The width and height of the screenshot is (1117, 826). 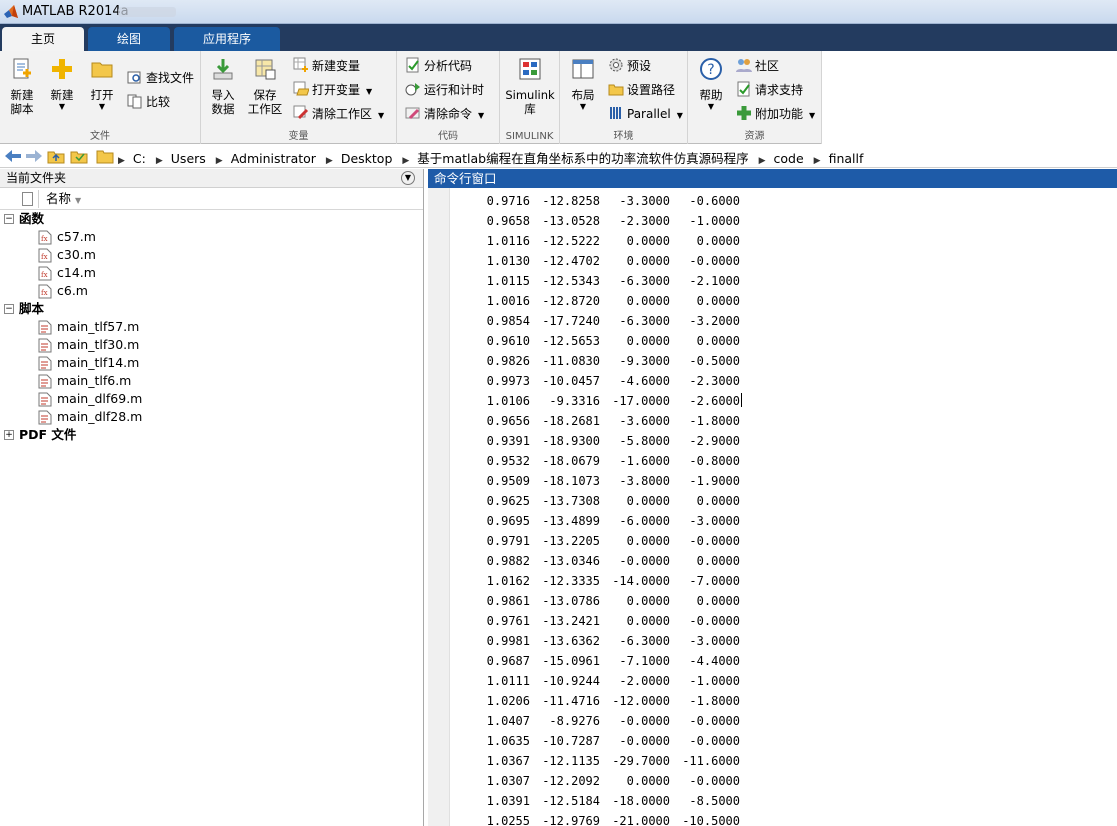 I want to click on save-workspace-button: 保存 工作区, so click(x=265, y=86).